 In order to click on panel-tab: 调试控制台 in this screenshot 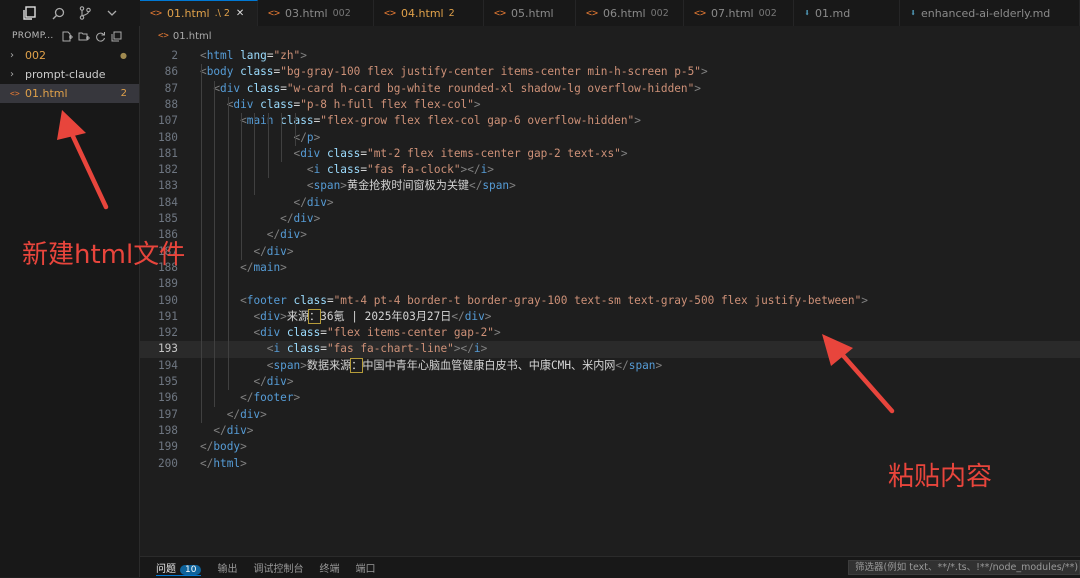, I will do `click(278, 567)`.